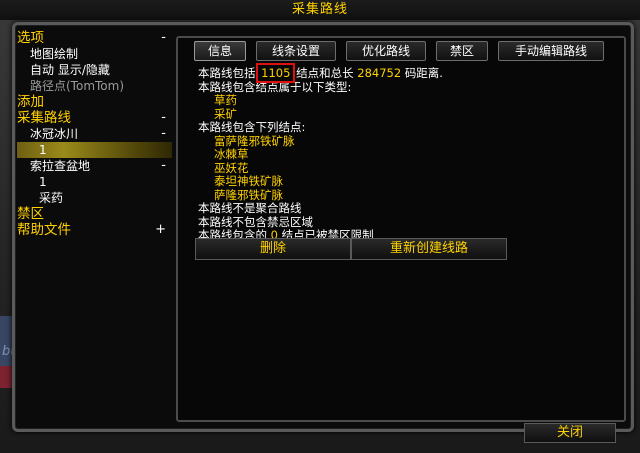 The image size is (640, 453). Describe the element at coordinates (248, 181) in the screenshot. I see `node-item: 泰坦神铁矿脉` at that location.